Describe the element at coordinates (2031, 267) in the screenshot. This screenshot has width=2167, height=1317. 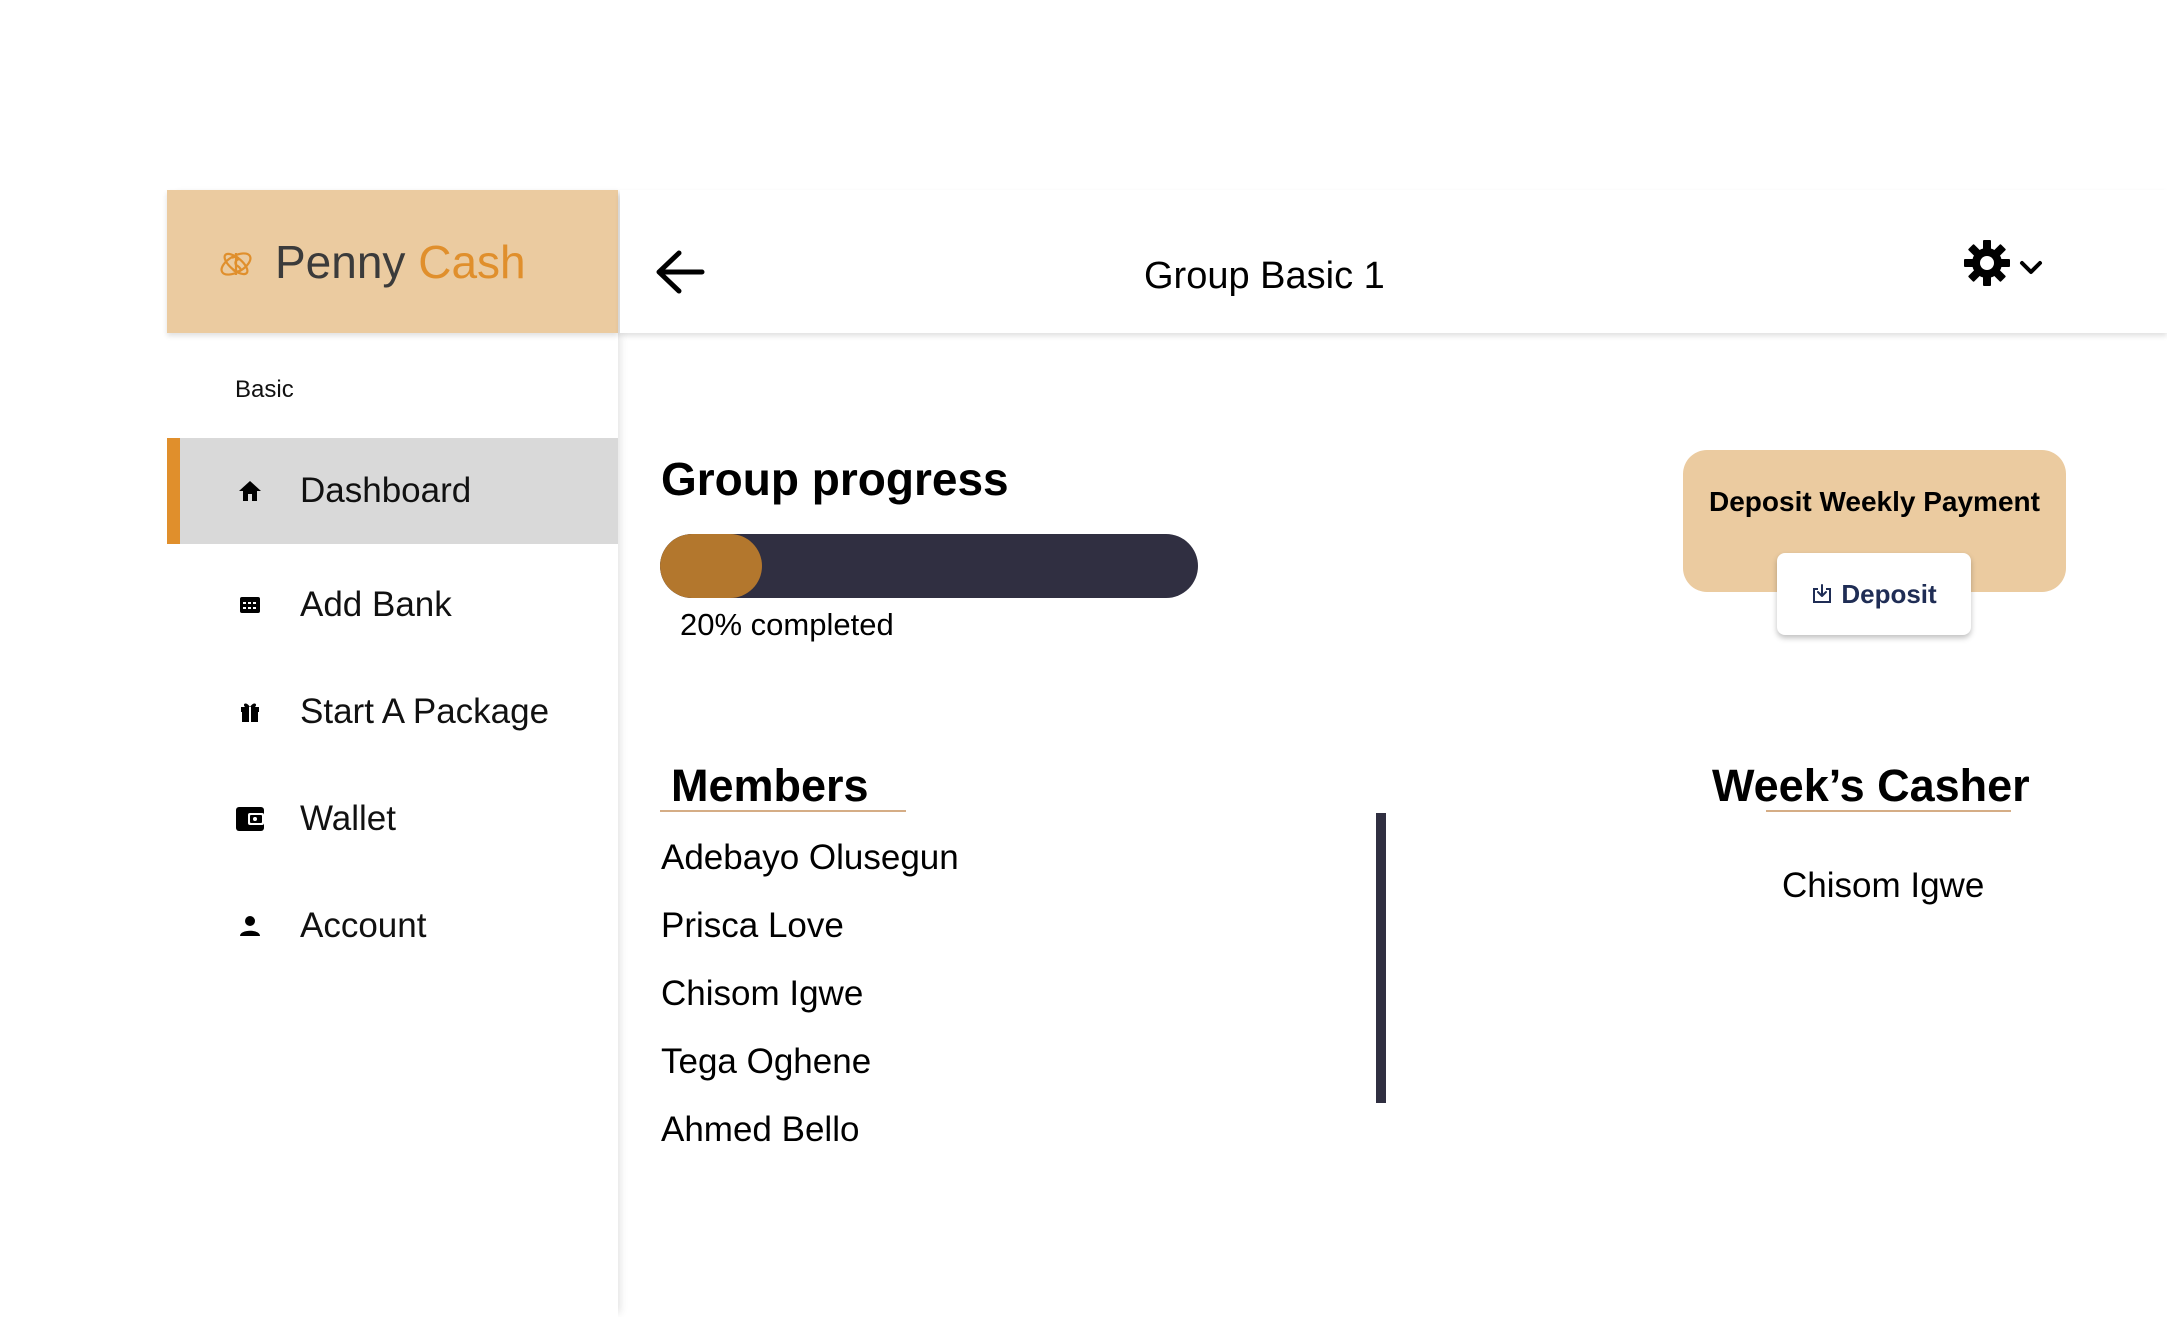
I see `chevron-down-icon` at that location.